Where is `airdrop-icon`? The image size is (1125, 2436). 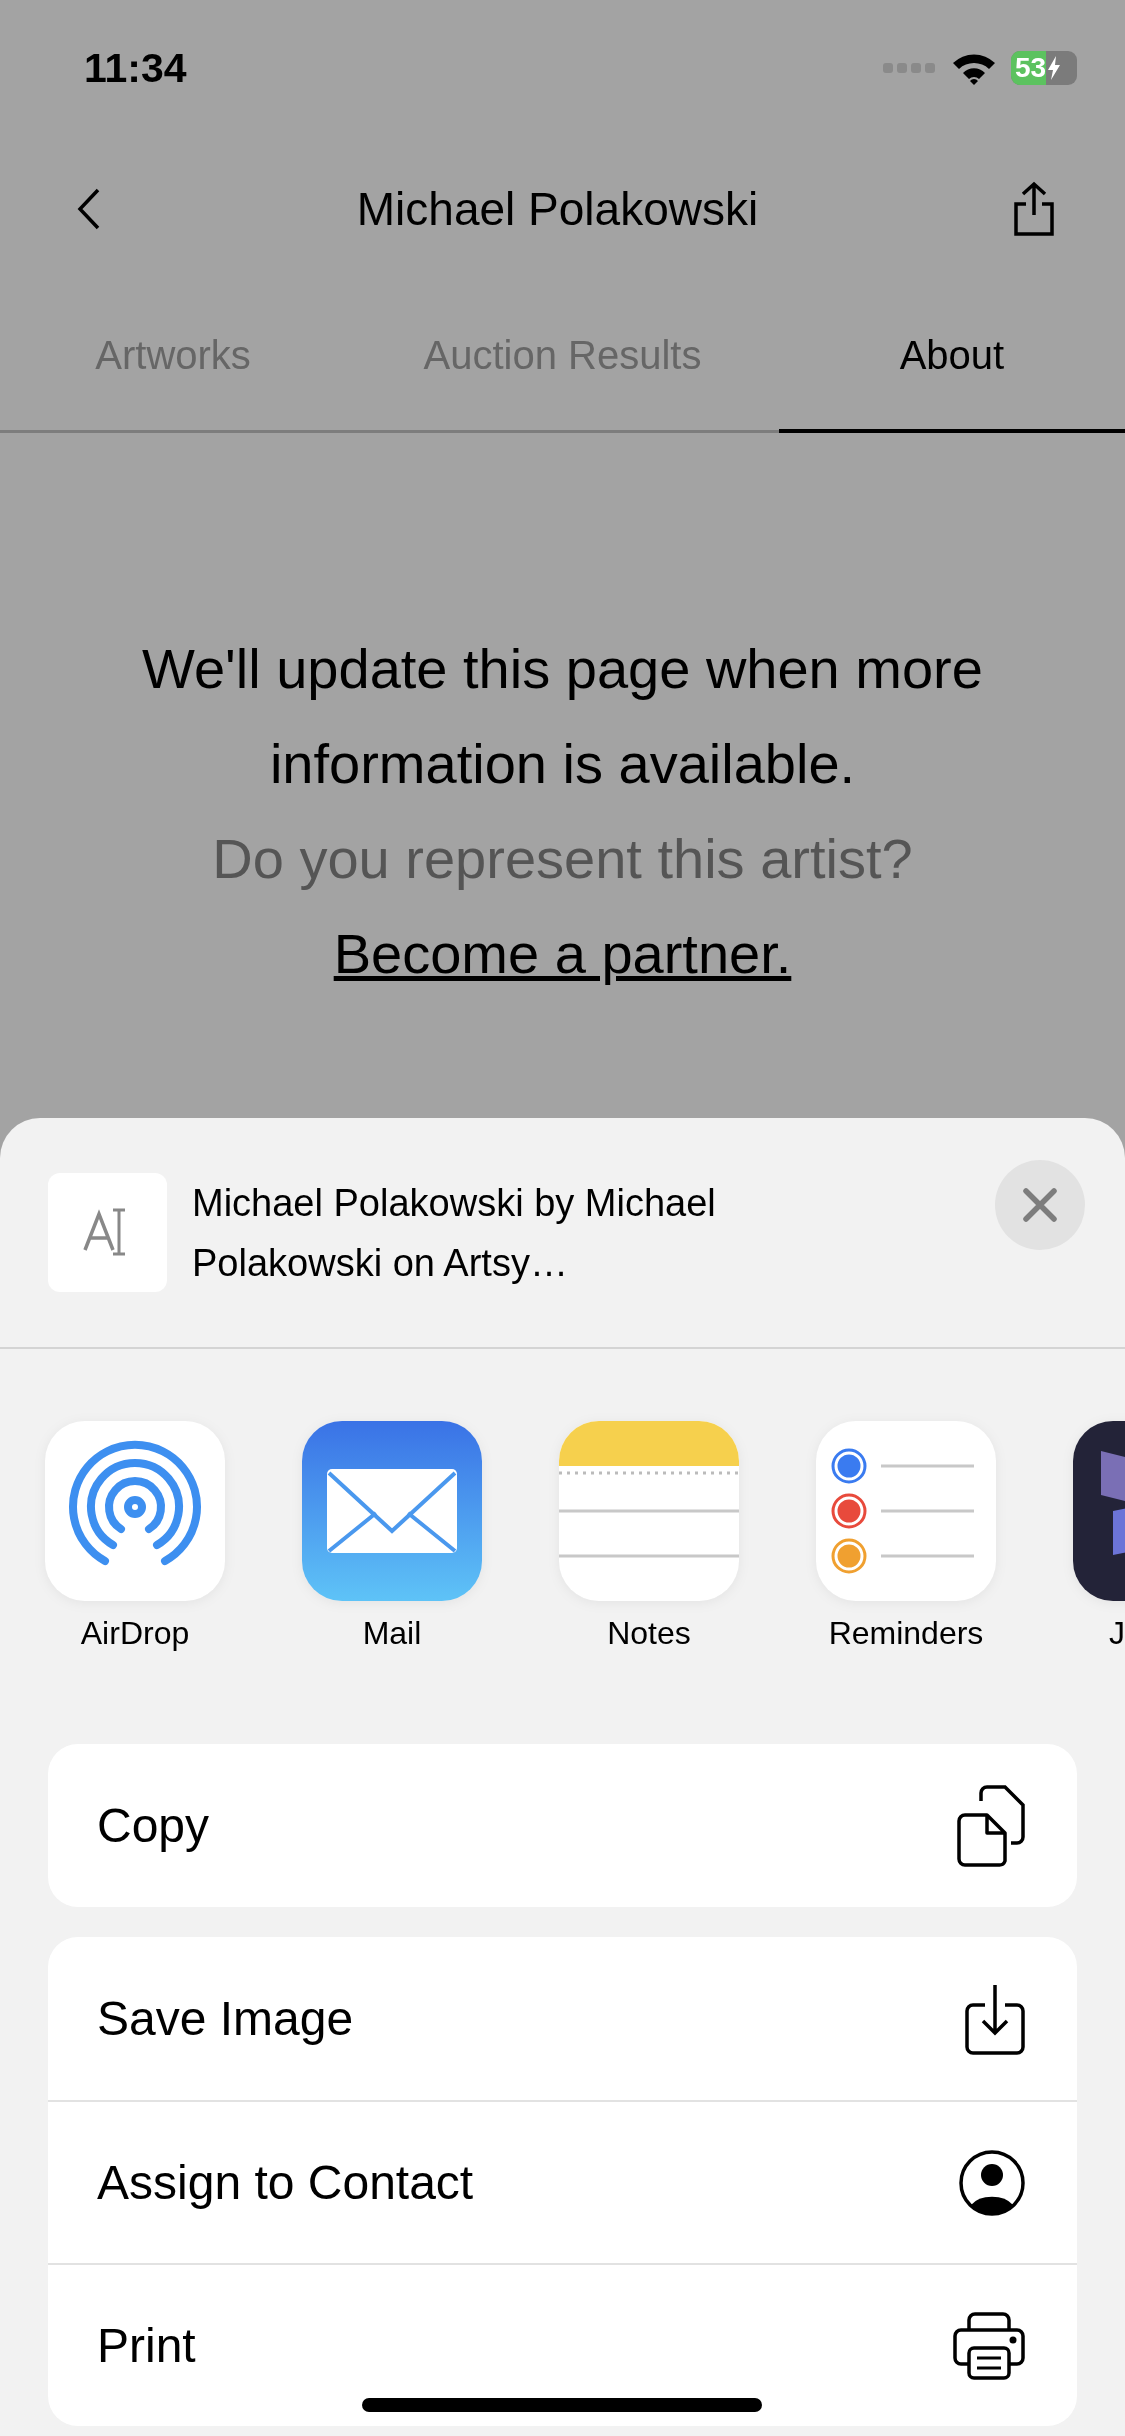
airdrop-icon is located at coordinates (135, 1511).